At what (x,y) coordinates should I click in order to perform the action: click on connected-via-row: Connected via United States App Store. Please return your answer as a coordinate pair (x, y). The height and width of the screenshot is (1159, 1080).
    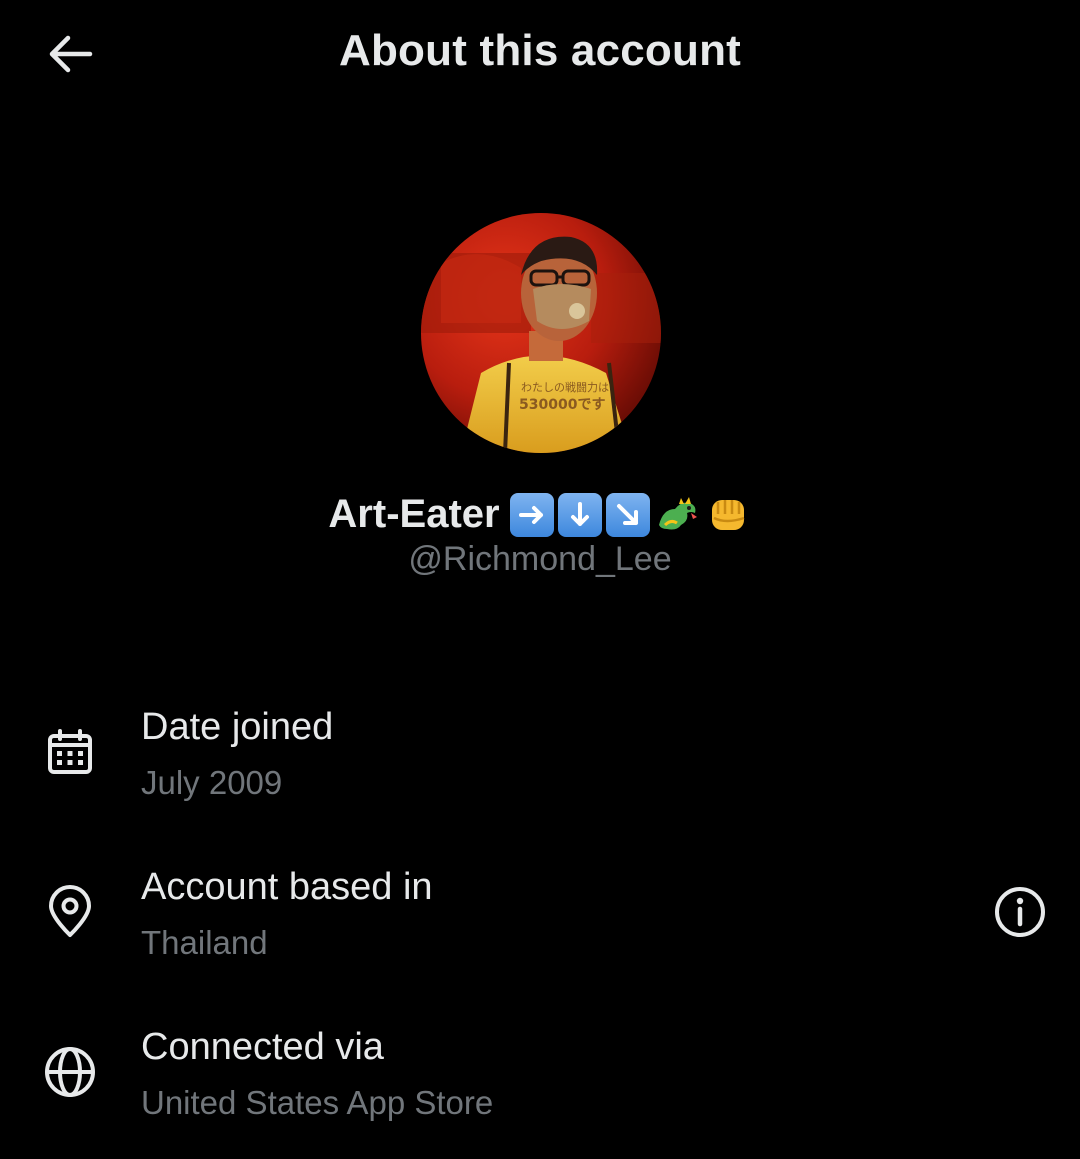
    Looking at the image, I should click on (540, 1080).